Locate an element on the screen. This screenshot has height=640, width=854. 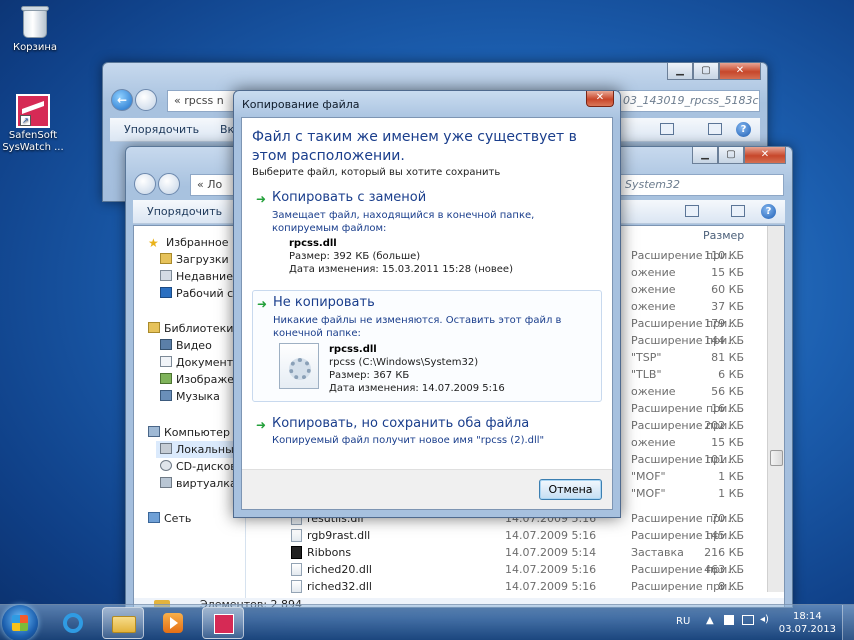
cancel-button: Отмена is located at coordinates (570, 489).